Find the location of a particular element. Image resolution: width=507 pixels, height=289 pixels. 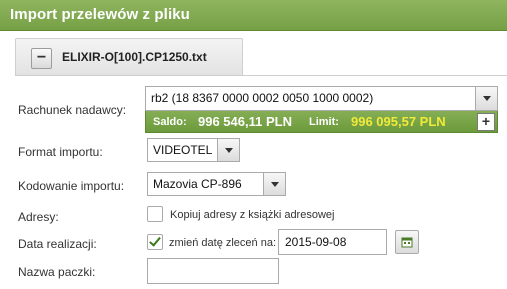

calendar-icon is located at coordinates (407, 242).